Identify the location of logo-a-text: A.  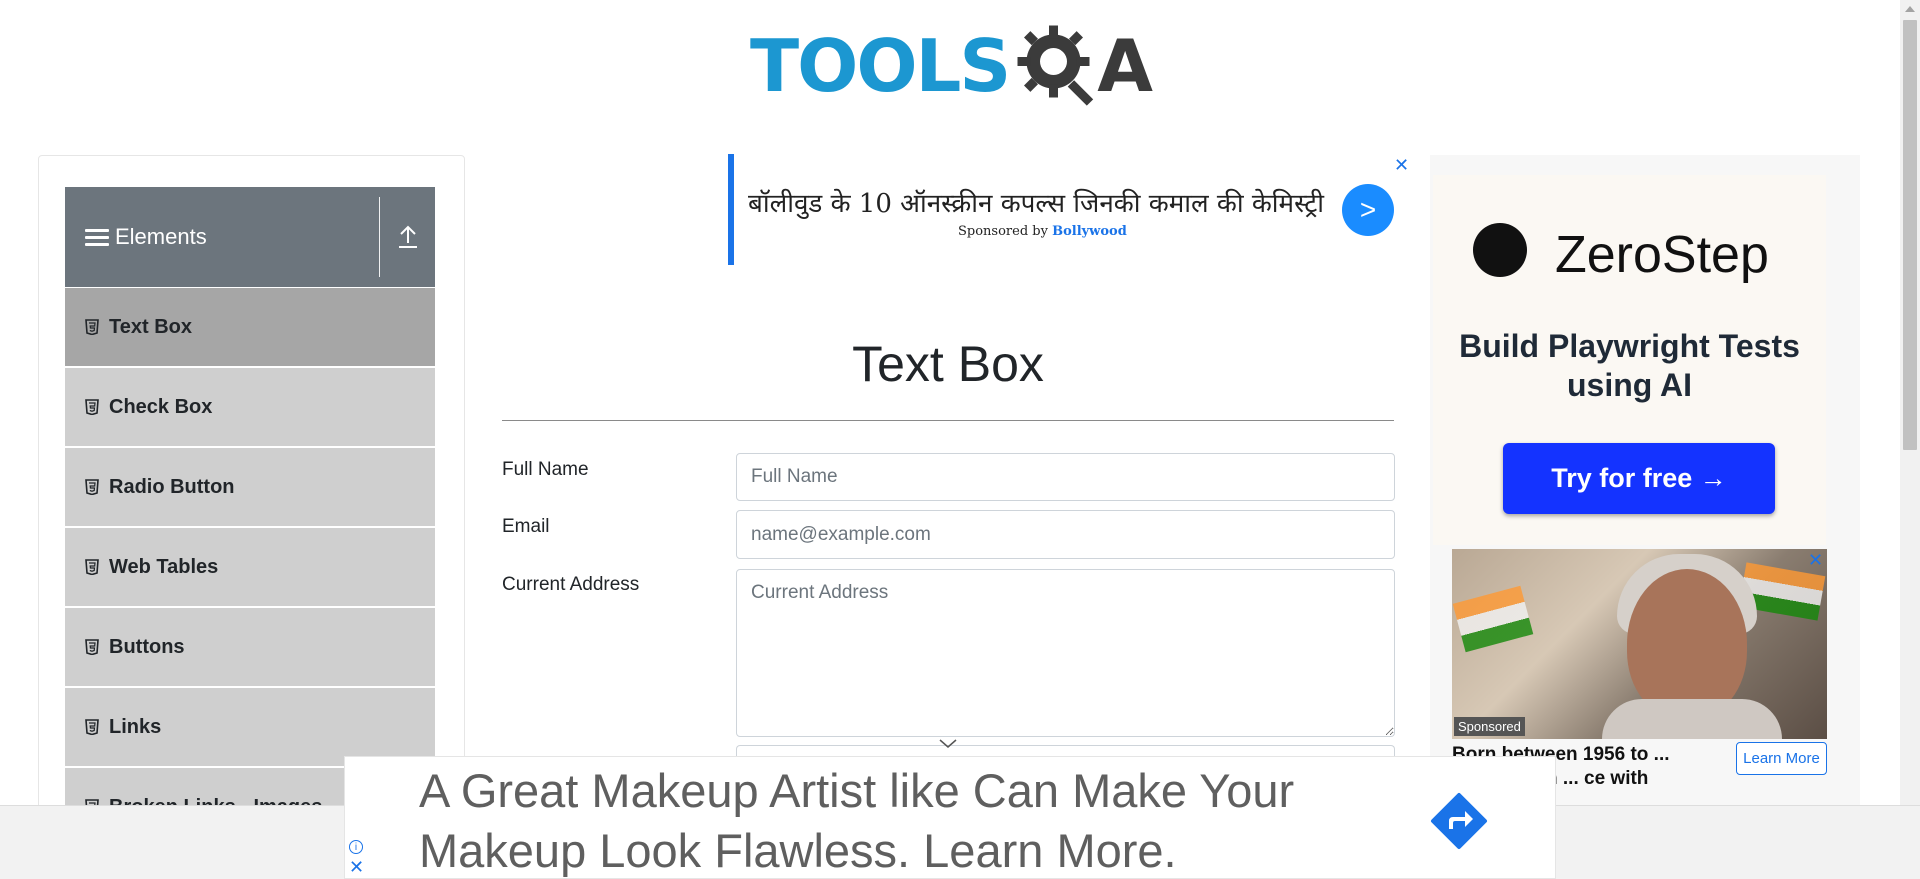
(1125, 65).